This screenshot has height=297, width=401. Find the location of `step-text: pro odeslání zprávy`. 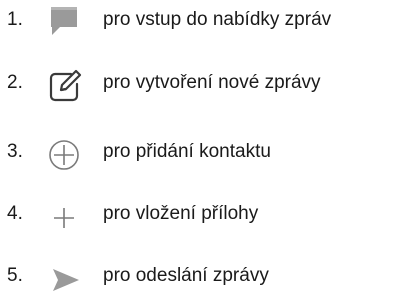

step-text: pro odeslání zprávy is located at coordinates (186, 275).